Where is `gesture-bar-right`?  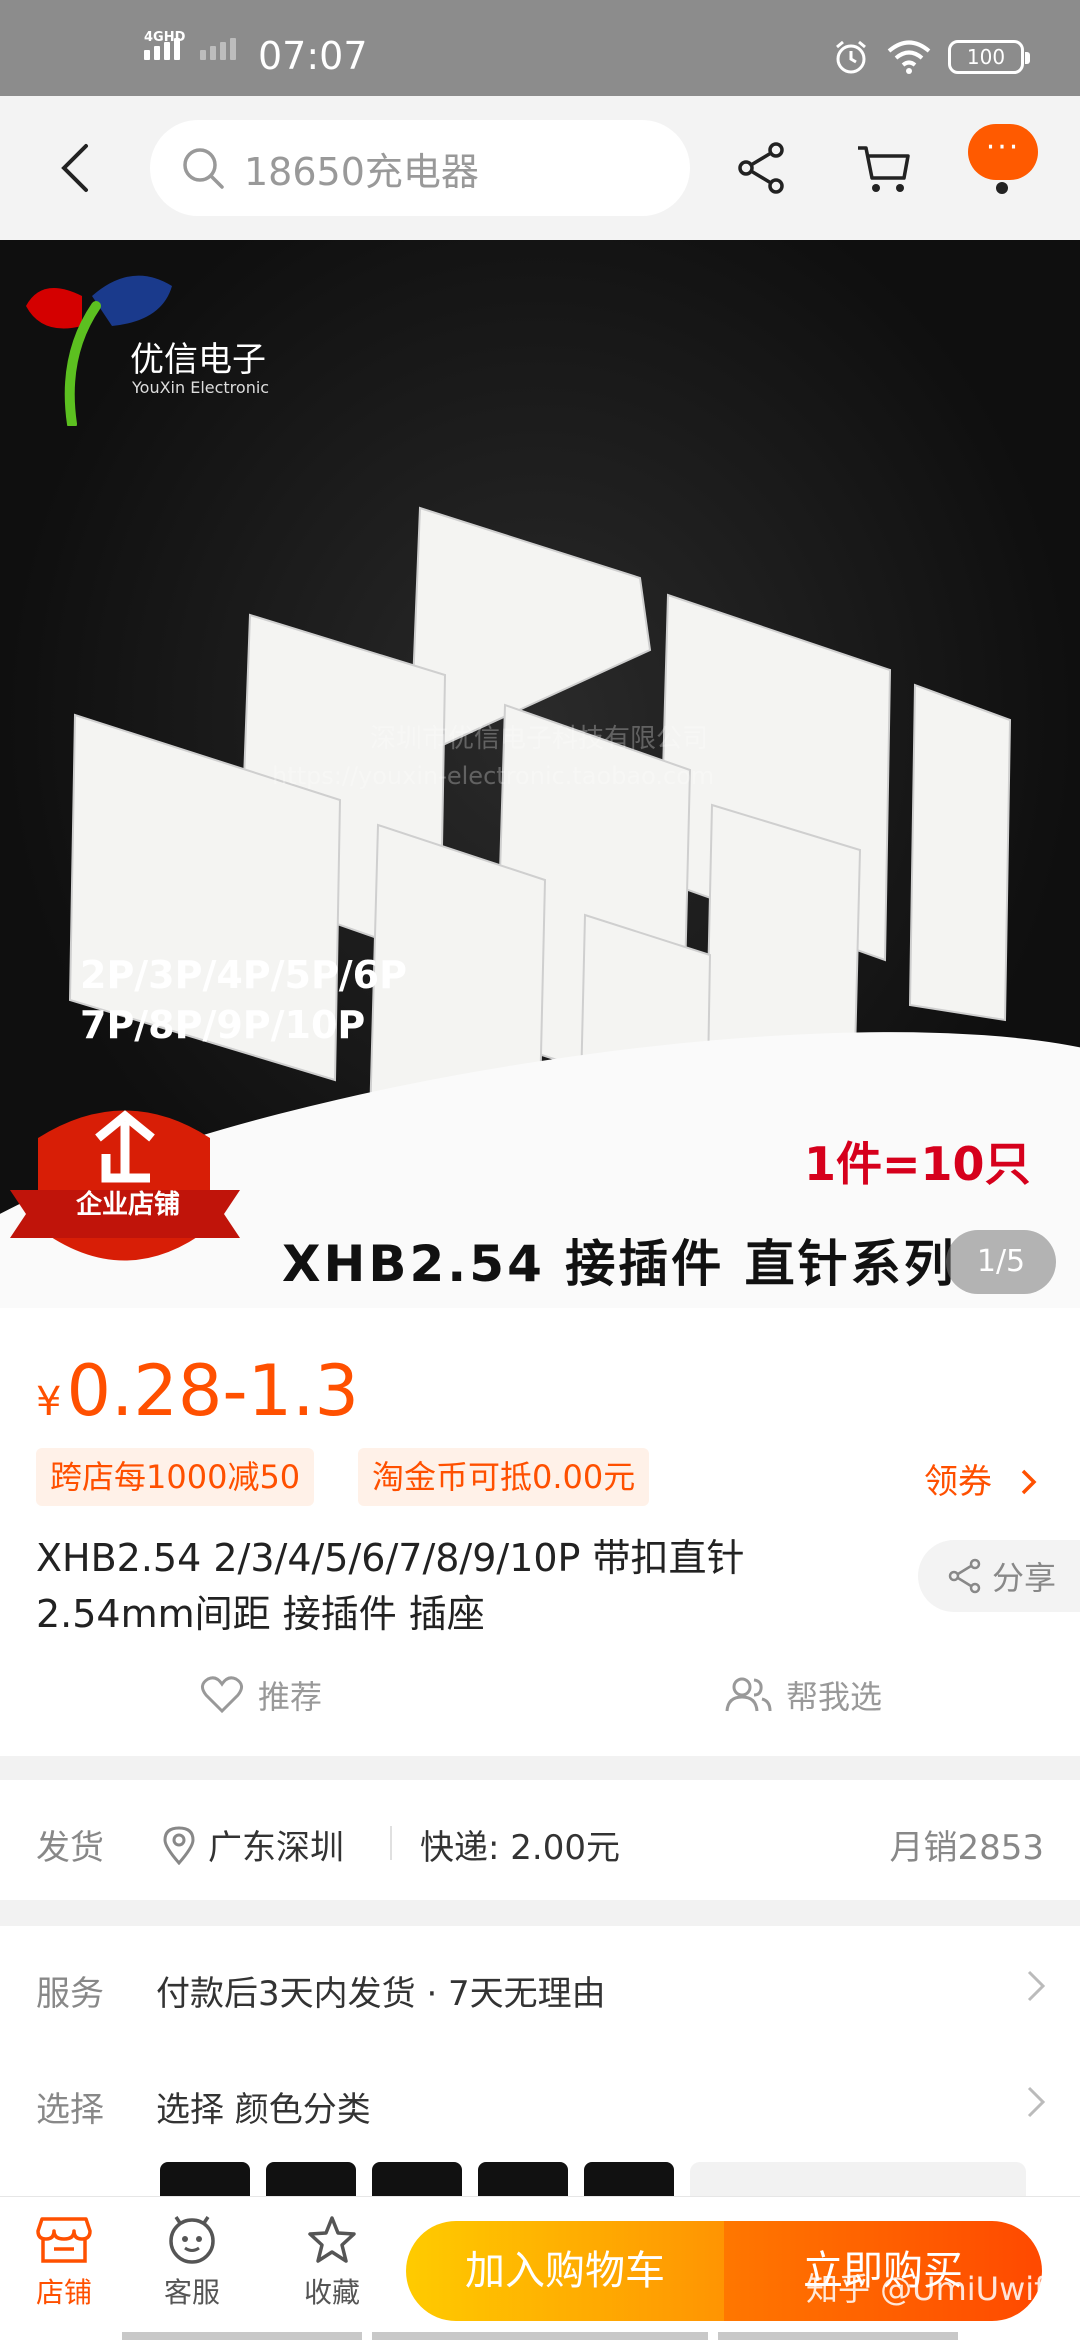 gesture-bar-right is located at coordinates (838, 2336).